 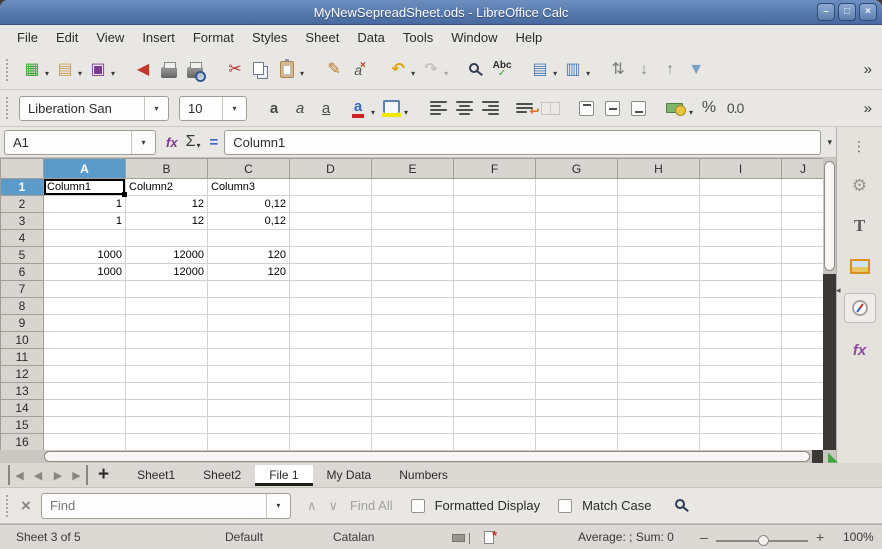 I want to click on autofilter-button: ▼, so click(x=696, y=70).